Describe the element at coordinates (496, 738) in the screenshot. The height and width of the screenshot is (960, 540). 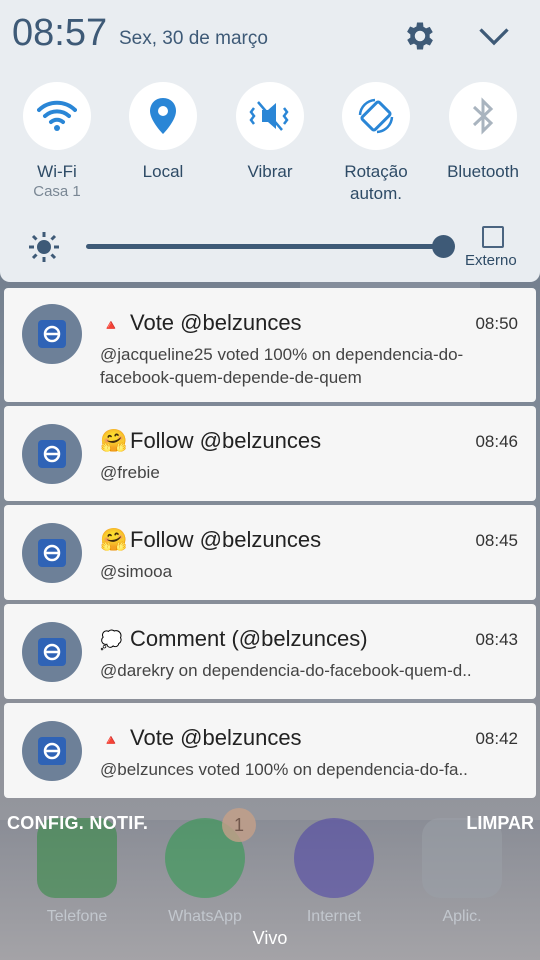
I see `notification-time: 08:42` at that location.